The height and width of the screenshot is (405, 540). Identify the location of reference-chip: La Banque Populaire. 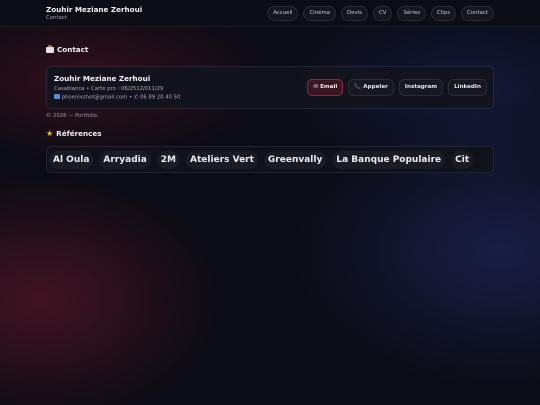
(389, 160).